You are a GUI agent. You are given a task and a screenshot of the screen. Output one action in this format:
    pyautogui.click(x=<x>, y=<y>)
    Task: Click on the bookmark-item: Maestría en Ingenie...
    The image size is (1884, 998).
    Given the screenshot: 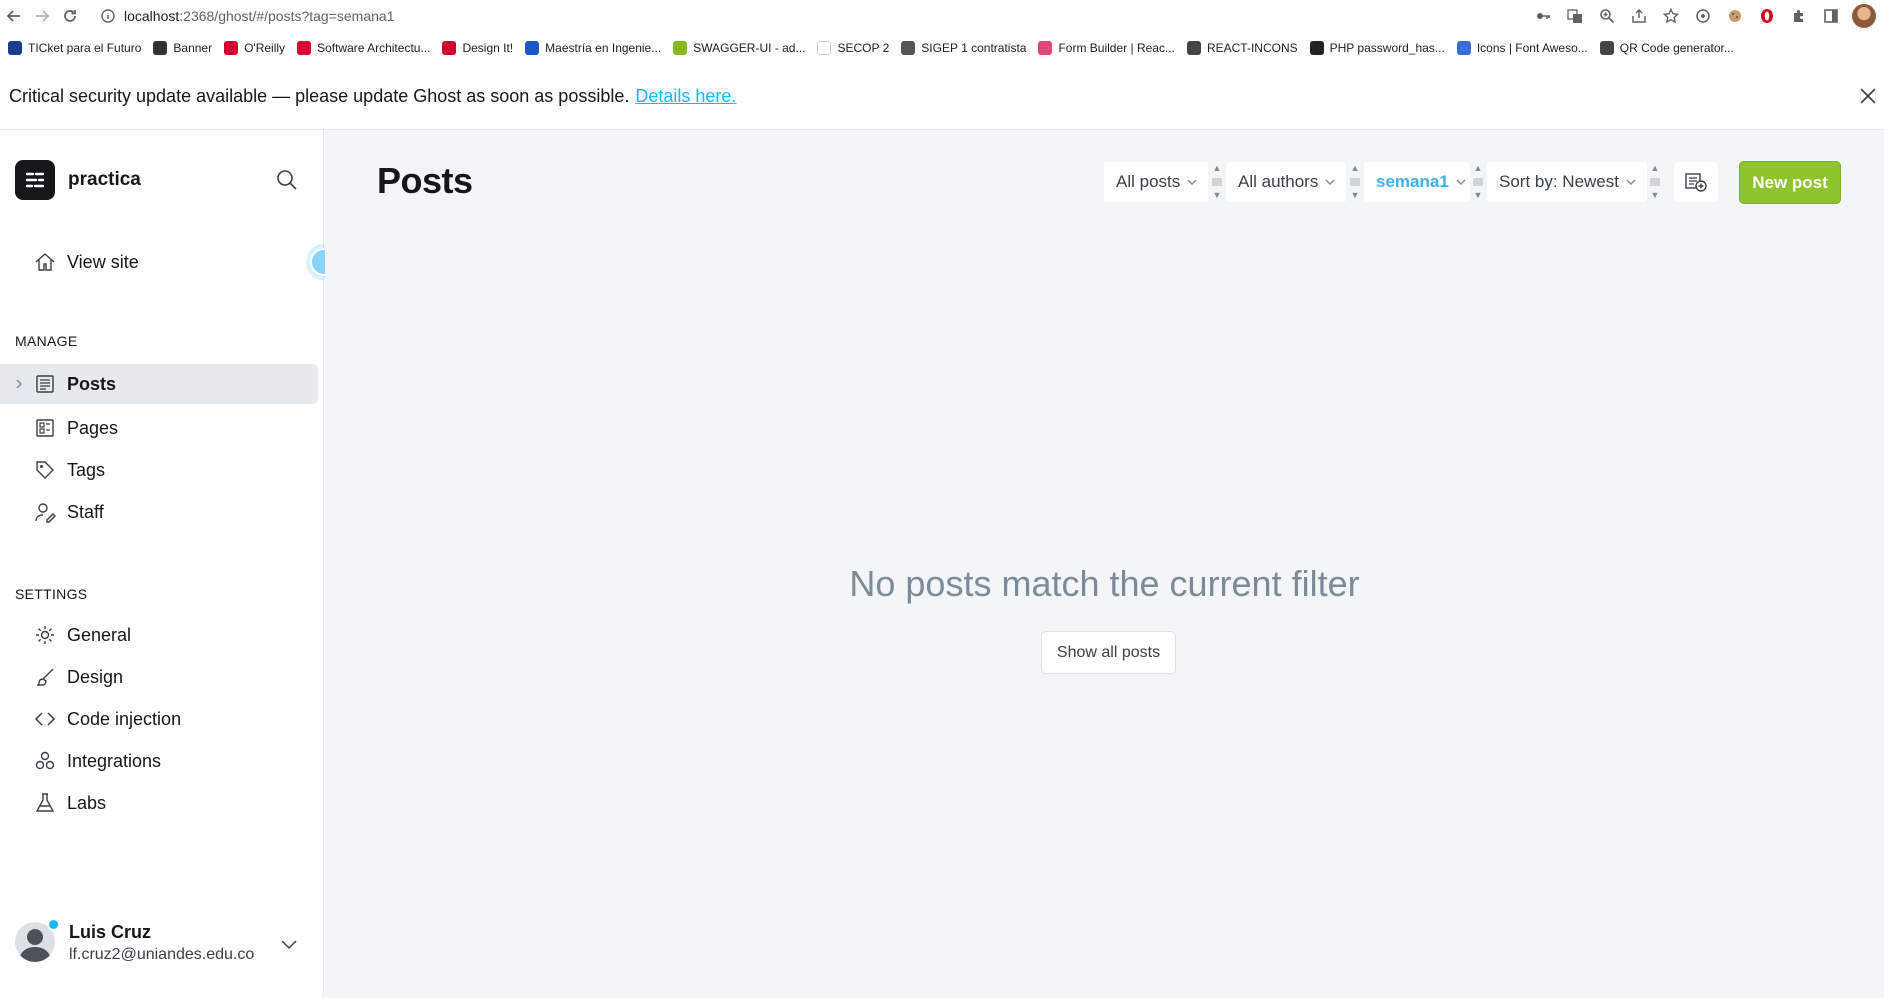 What is the action you would take?
    pyautogui.click(x=595, y=48)
    